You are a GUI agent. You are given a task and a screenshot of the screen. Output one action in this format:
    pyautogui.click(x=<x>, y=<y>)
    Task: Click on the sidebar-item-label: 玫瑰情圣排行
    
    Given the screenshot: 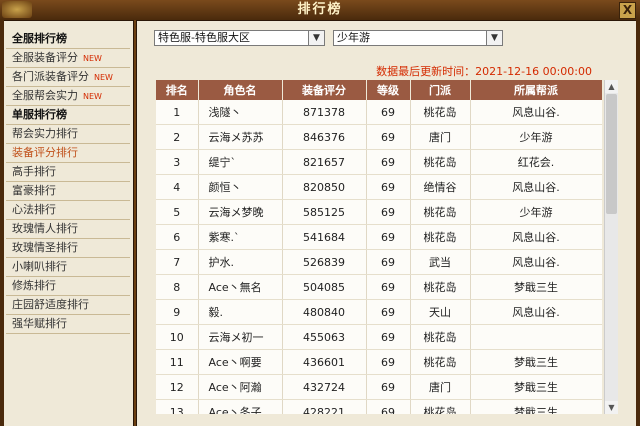 What is the action you would take?
    pyautogui.click(x=45, y=247)
    